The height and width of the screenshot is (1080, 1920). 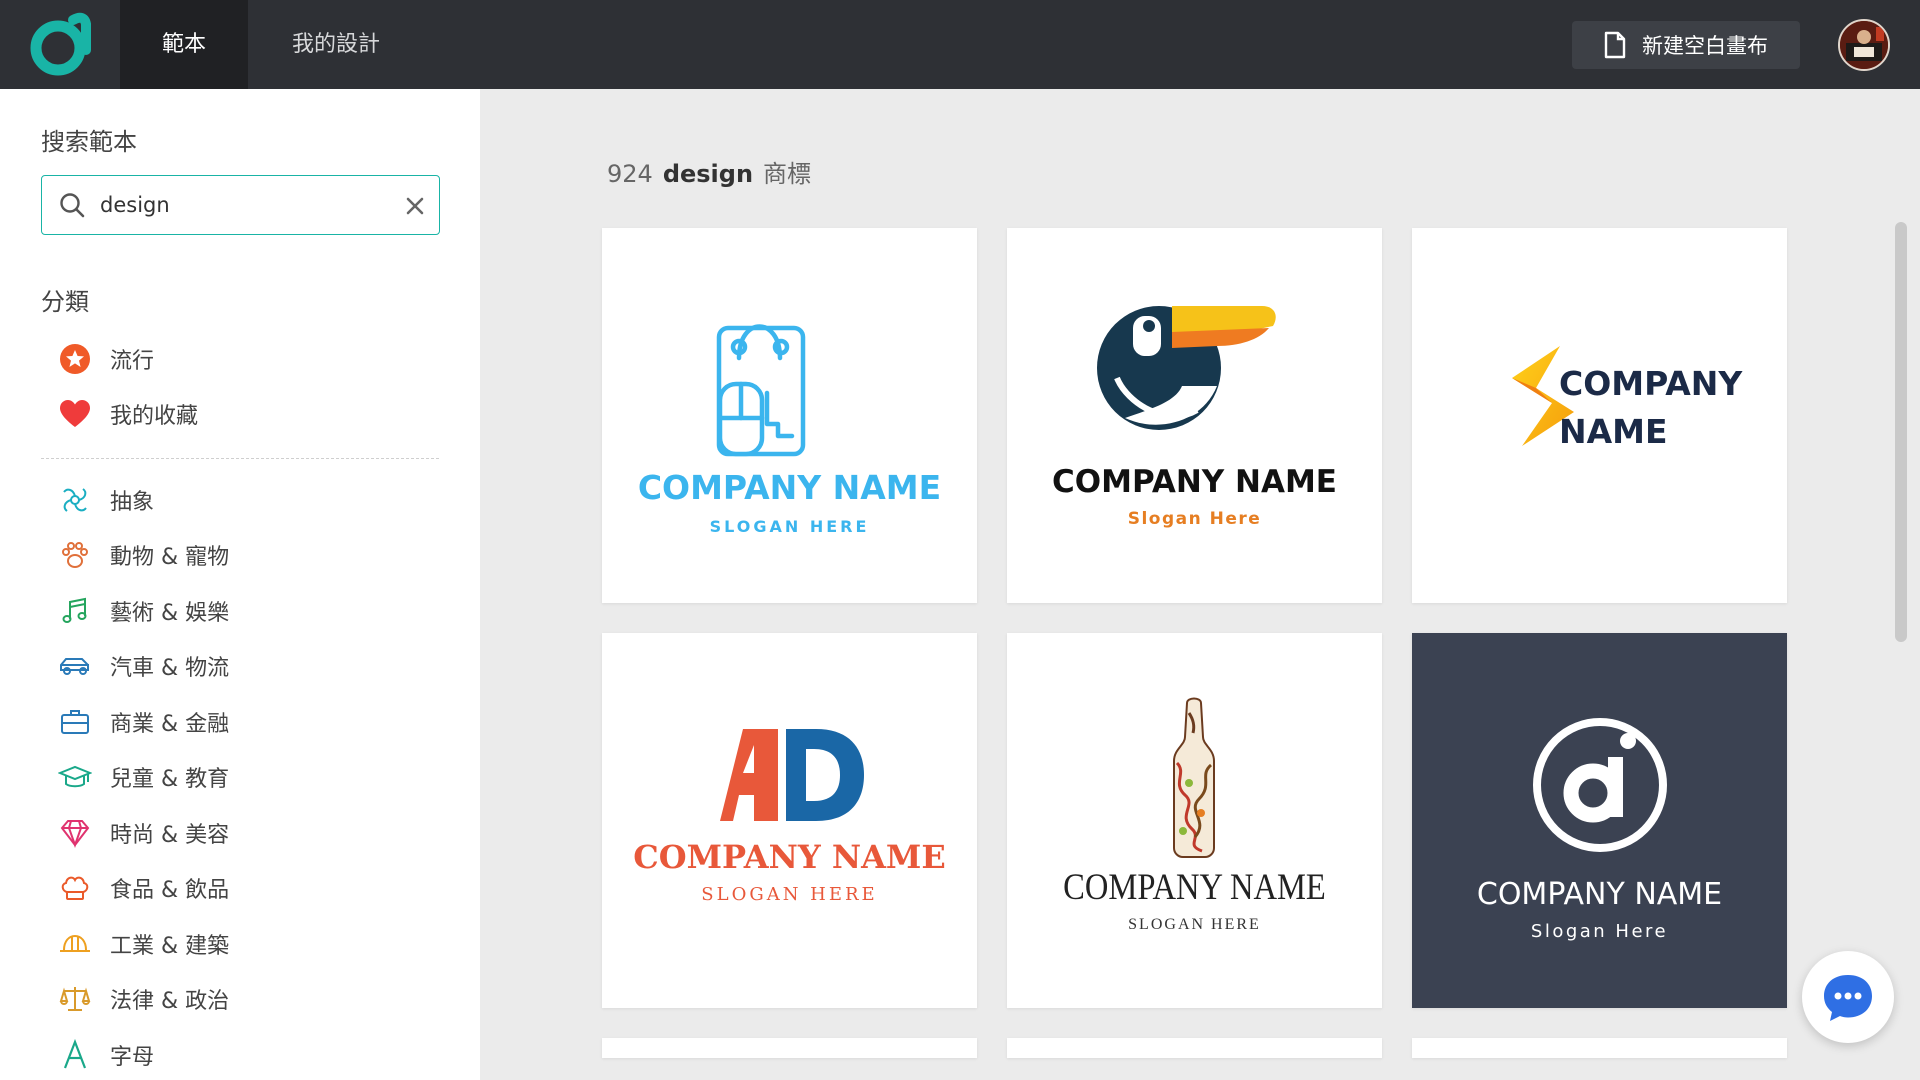 I want to click on category-auto: 汽車 & 物流, so click(x=143, y=666).